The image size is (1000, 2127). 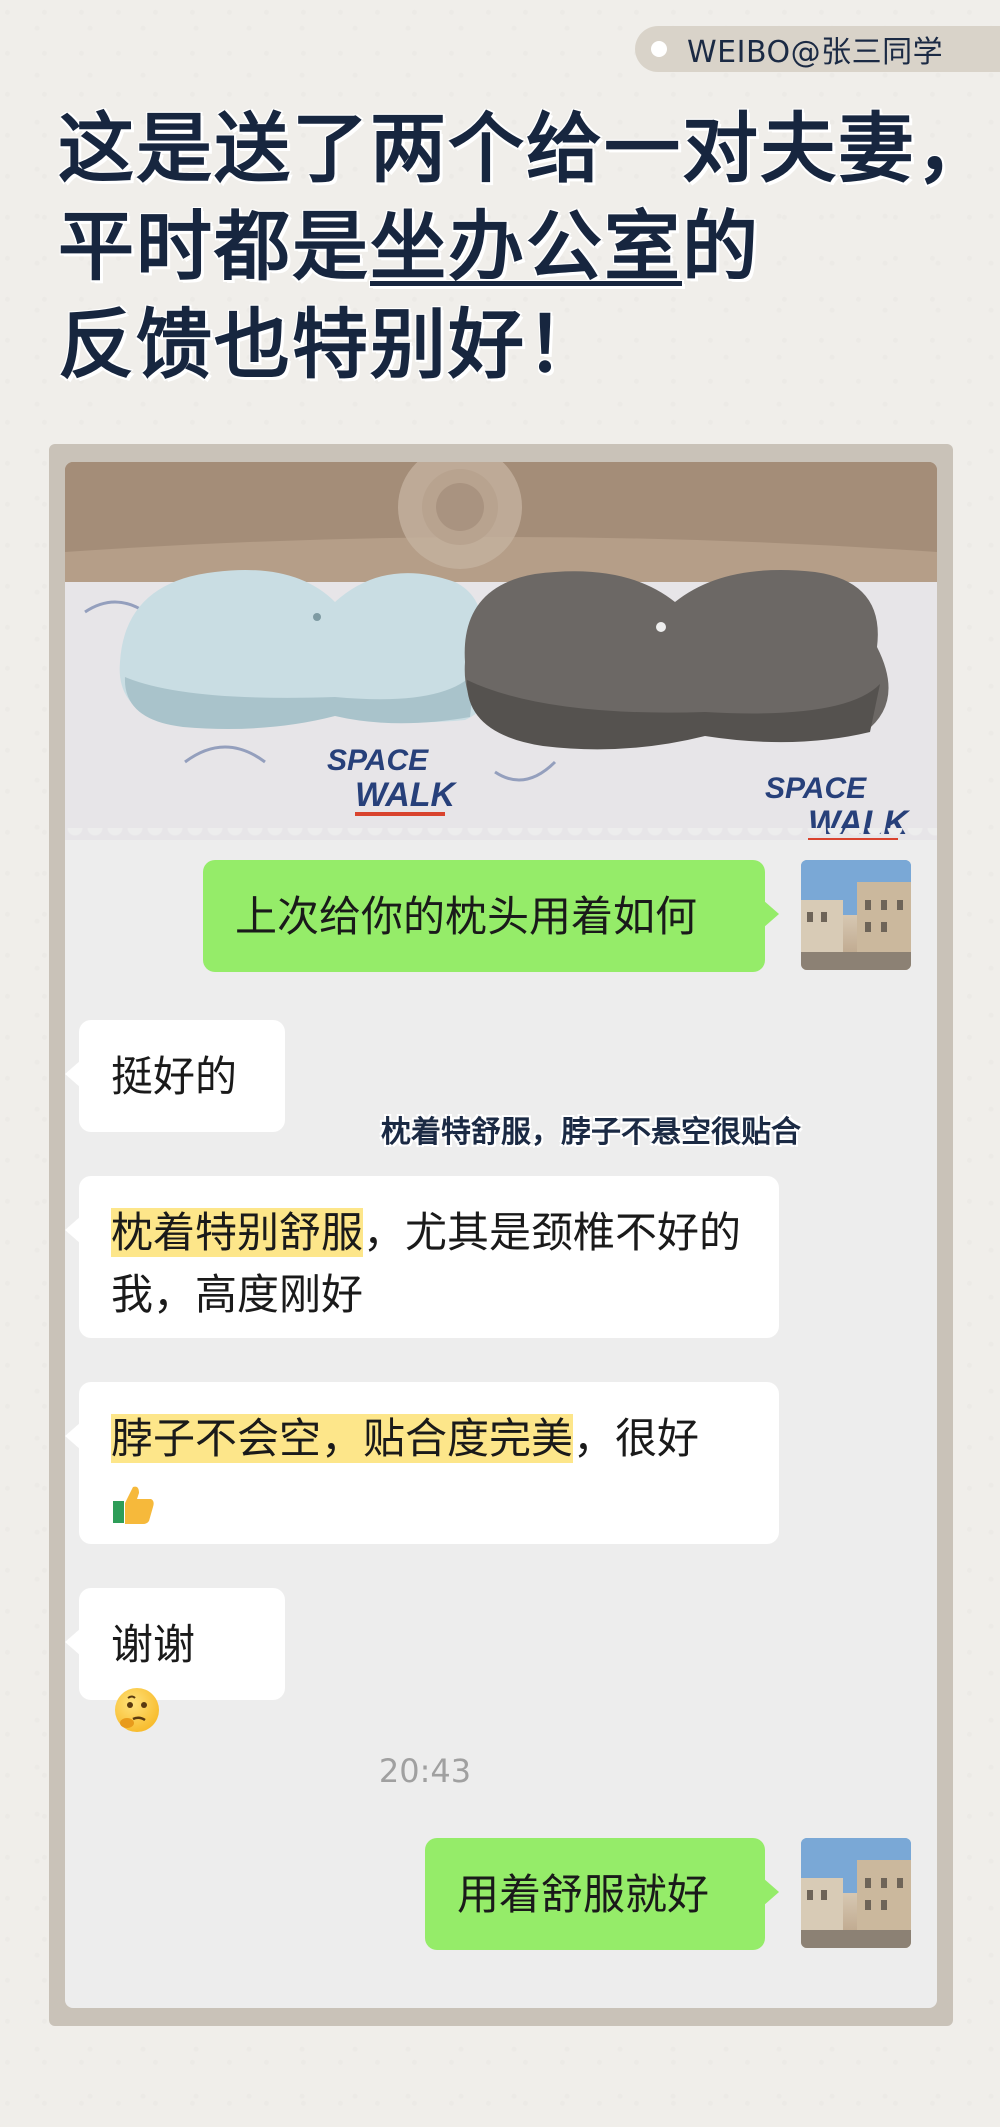 I want to click on message-bubble-received: 谢谢, so click(x=175, y=1660).